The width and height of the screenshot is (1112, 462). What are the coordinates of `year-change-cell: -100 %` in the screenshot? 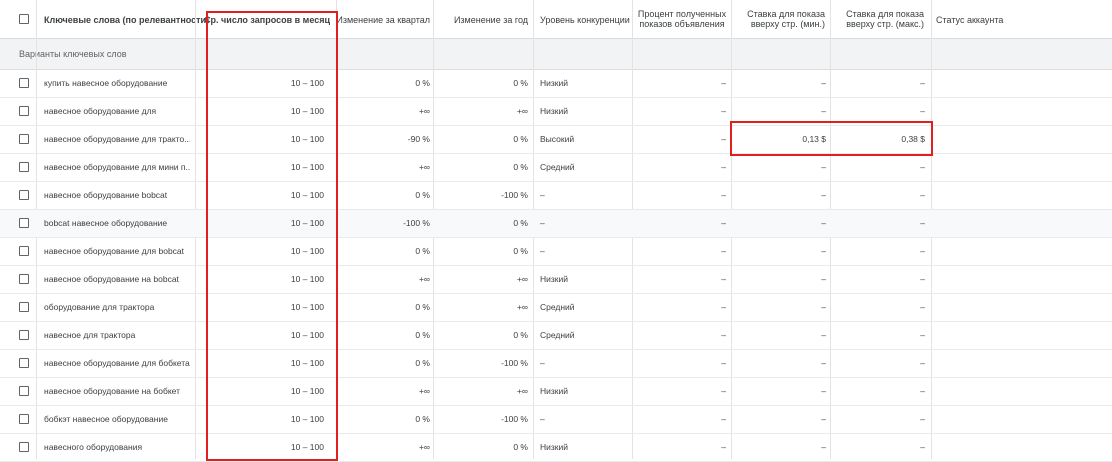 It's located at (514, 419).